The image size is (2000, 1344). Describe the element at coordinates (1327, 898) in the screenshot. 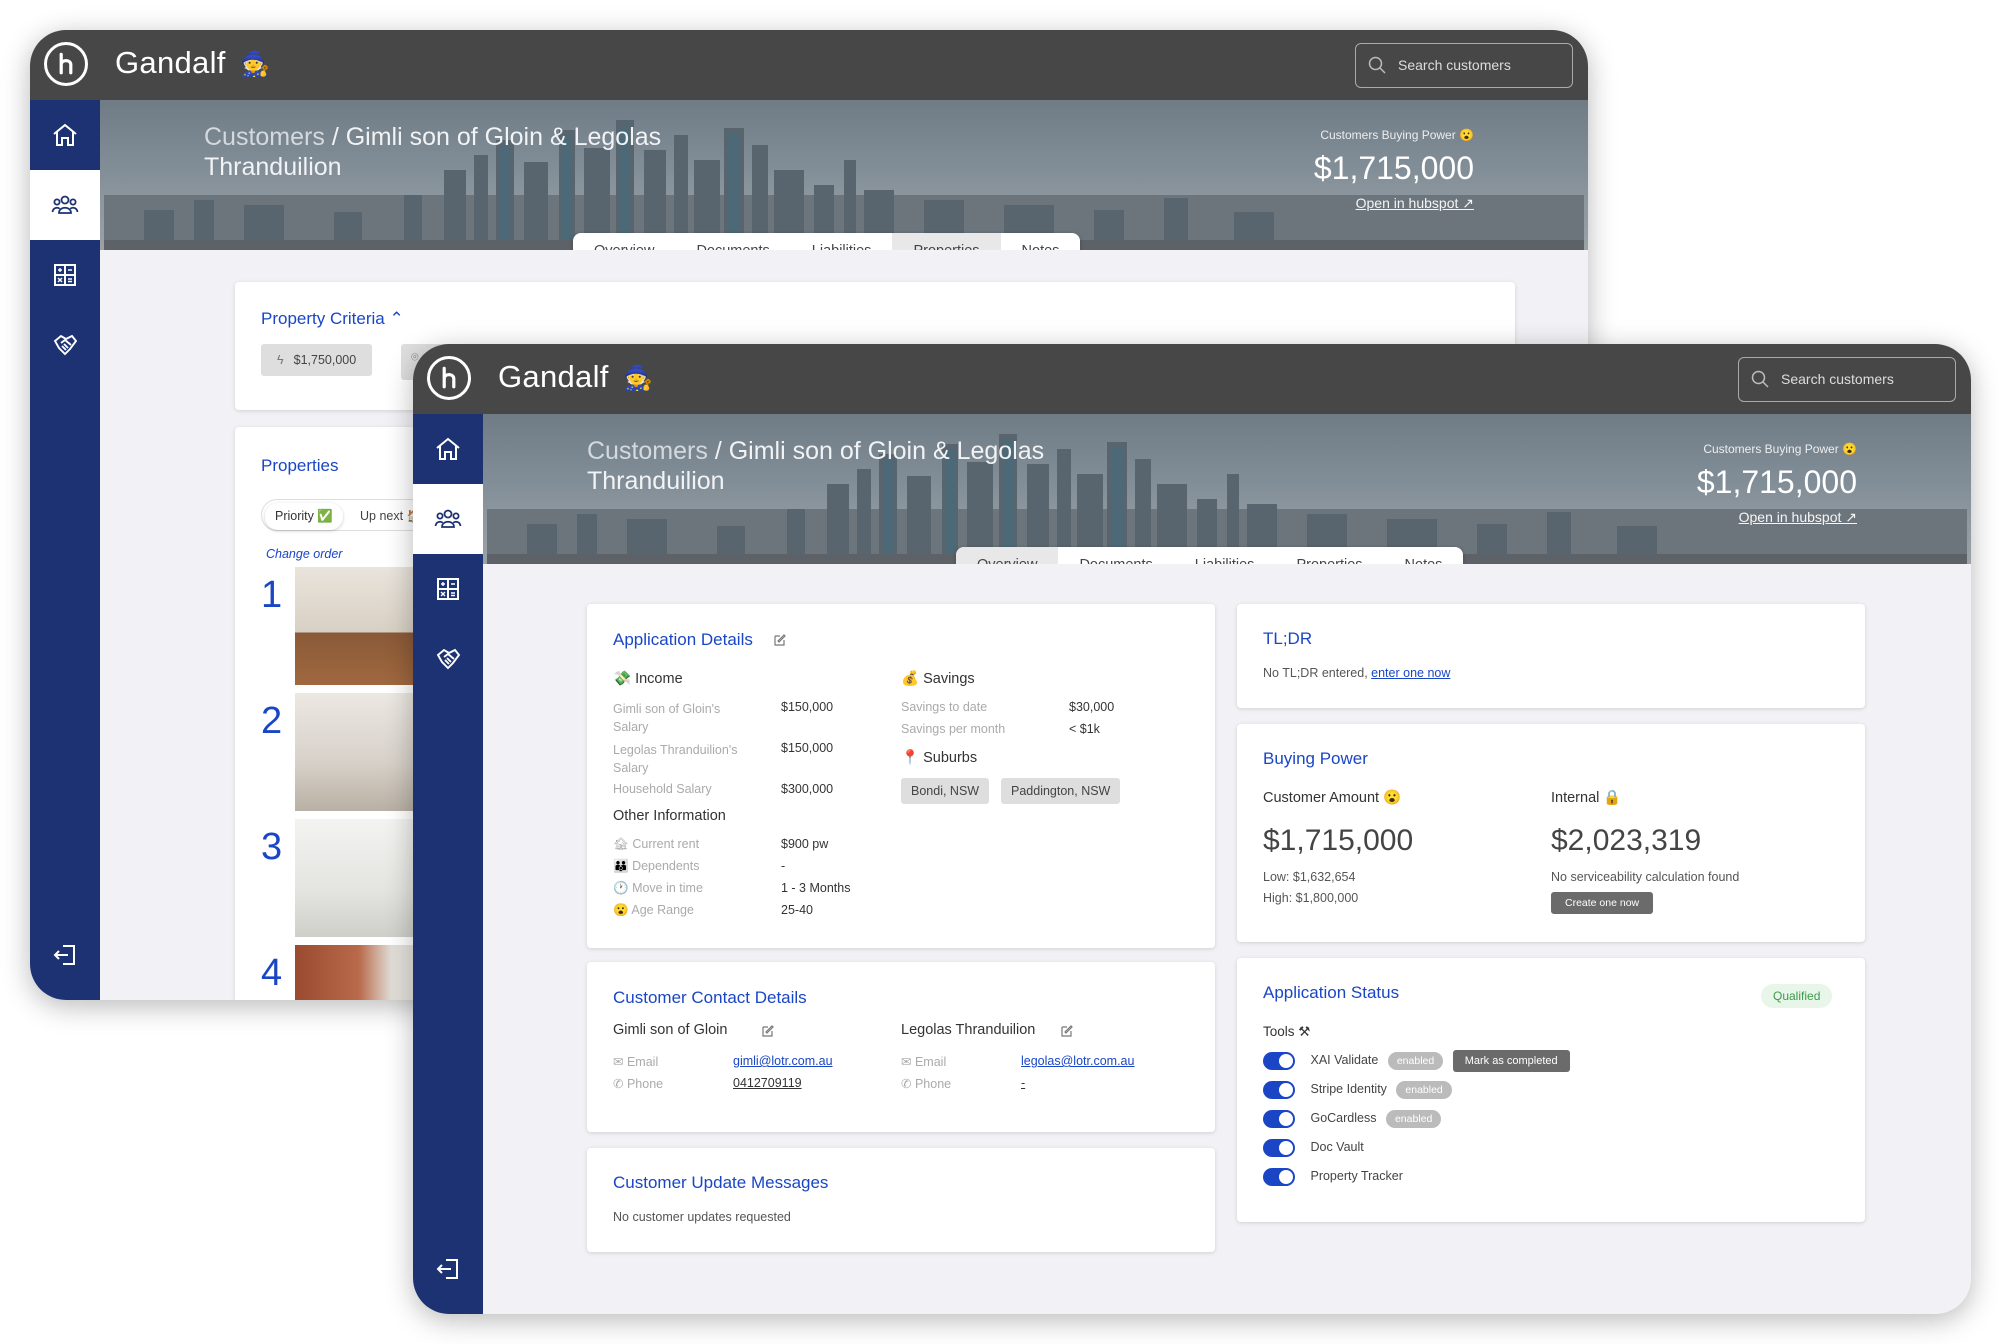

I see `high-value: $1,800,000` at that location.